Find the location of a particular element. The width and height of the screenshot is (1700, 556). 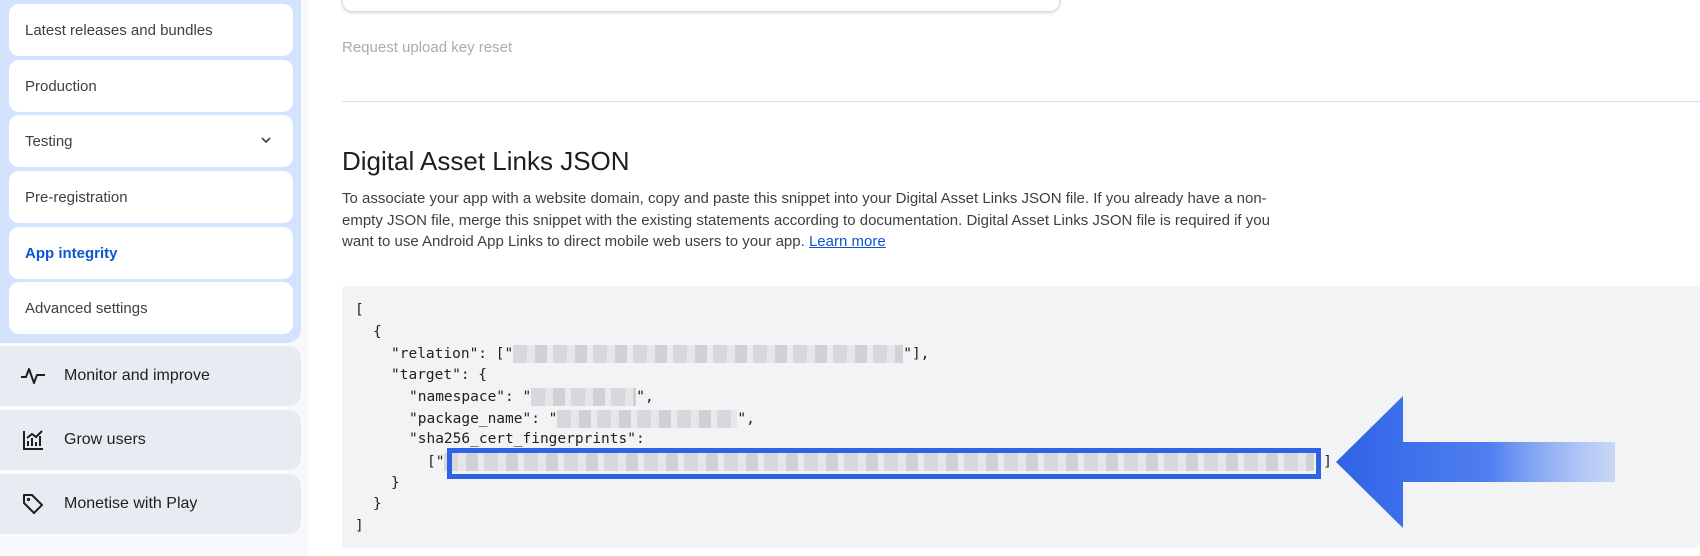

nav-label: Grow users is located at coordinates (105, 439).